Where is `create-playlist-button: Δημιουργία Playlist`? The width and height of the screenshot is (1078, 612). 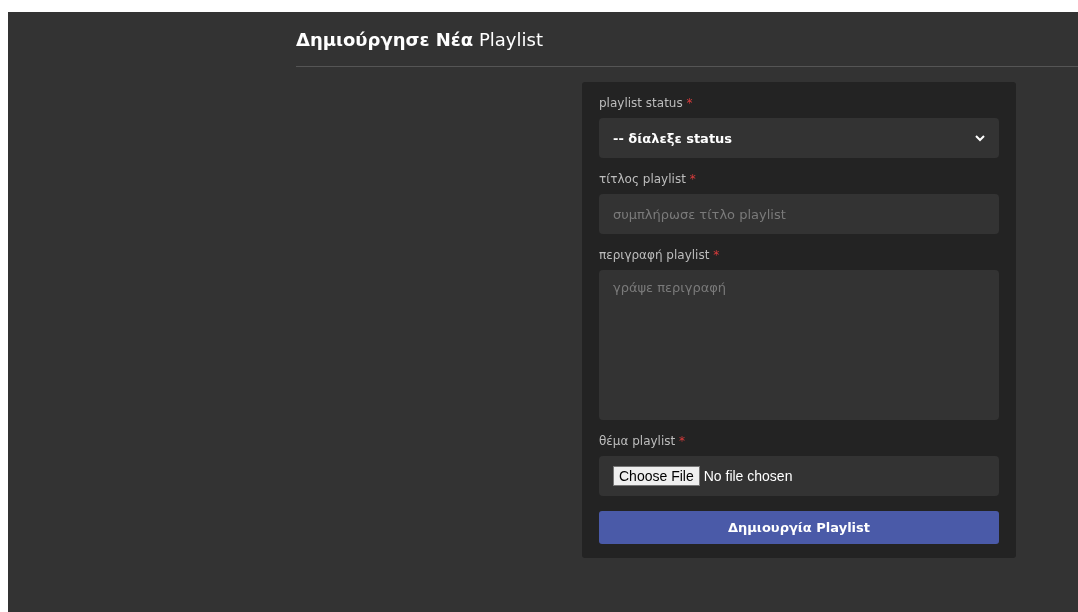 create-playlist-button: Δημιουργία Playlist is located at coordinates (799, 527).